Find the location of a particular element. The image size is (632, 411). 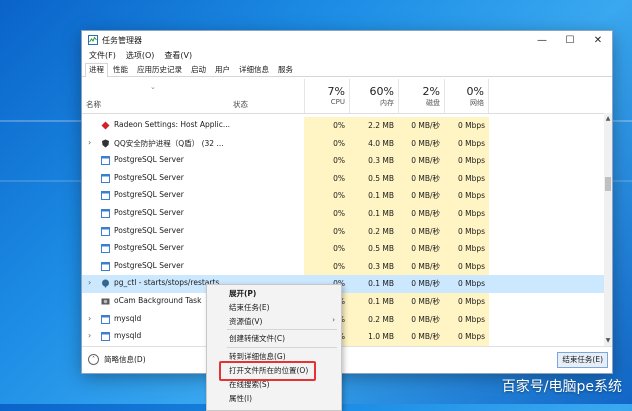

memory-cell: 4.0 MB is located at coordinates (373, 143).